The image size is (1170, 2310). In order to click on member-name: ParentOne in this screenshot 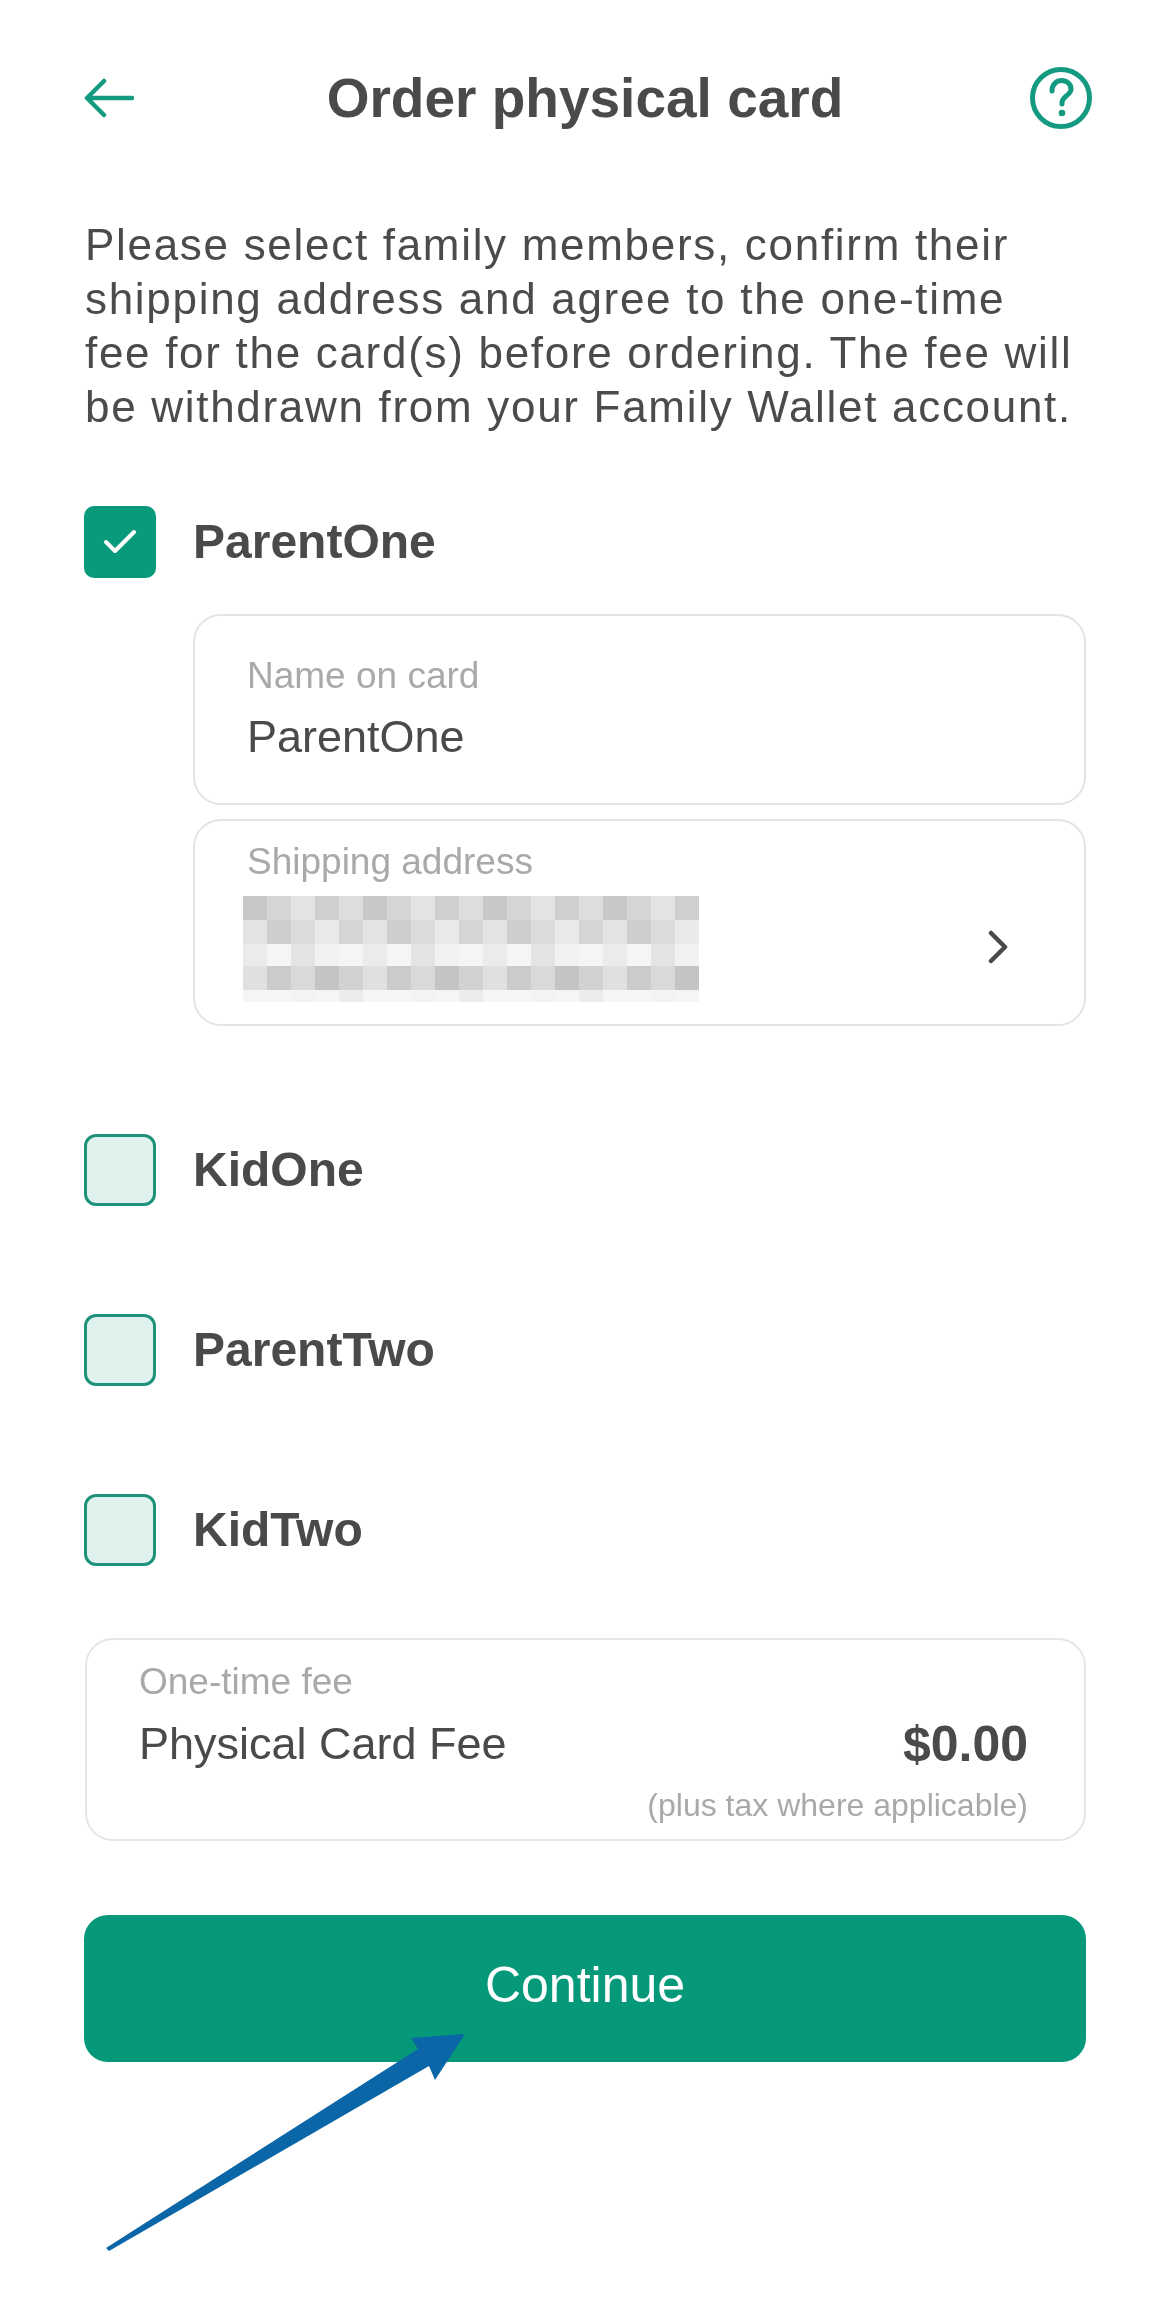, I will do `click(314, 542)`.